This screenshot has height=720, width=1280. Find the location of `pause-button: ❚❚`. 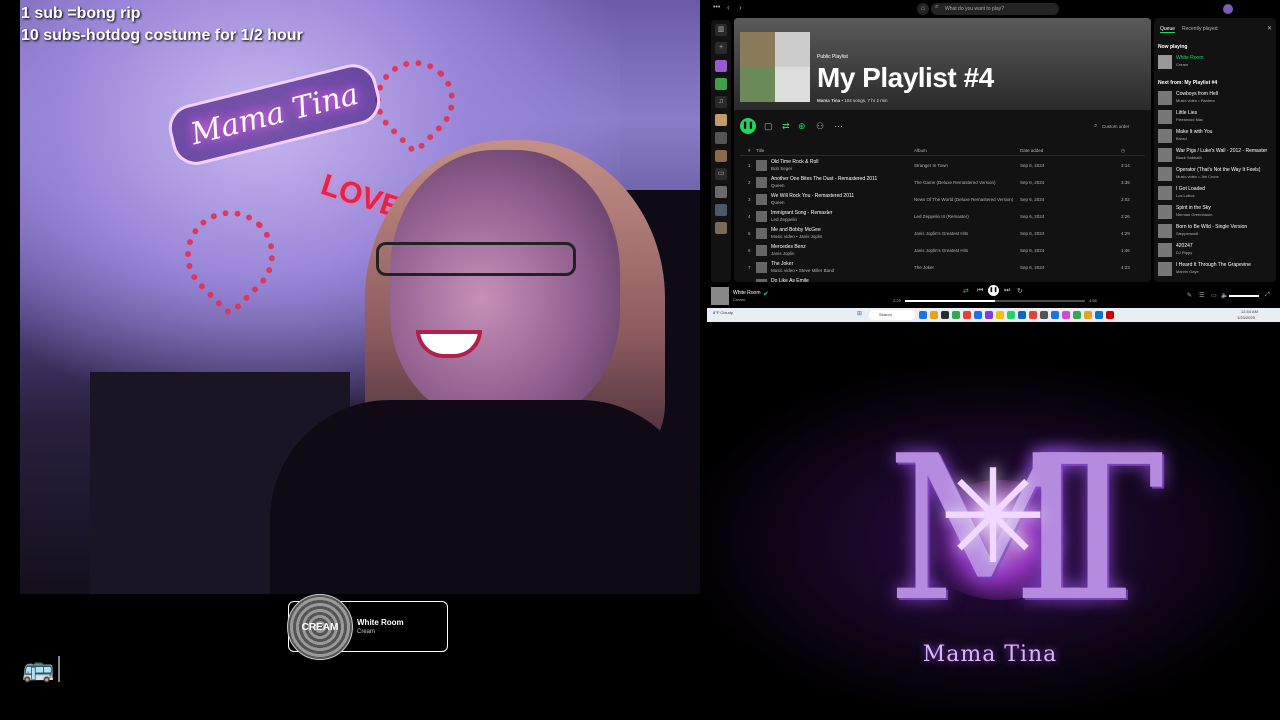

pause-button: ❚❚ is located at coordinates (993, 290).